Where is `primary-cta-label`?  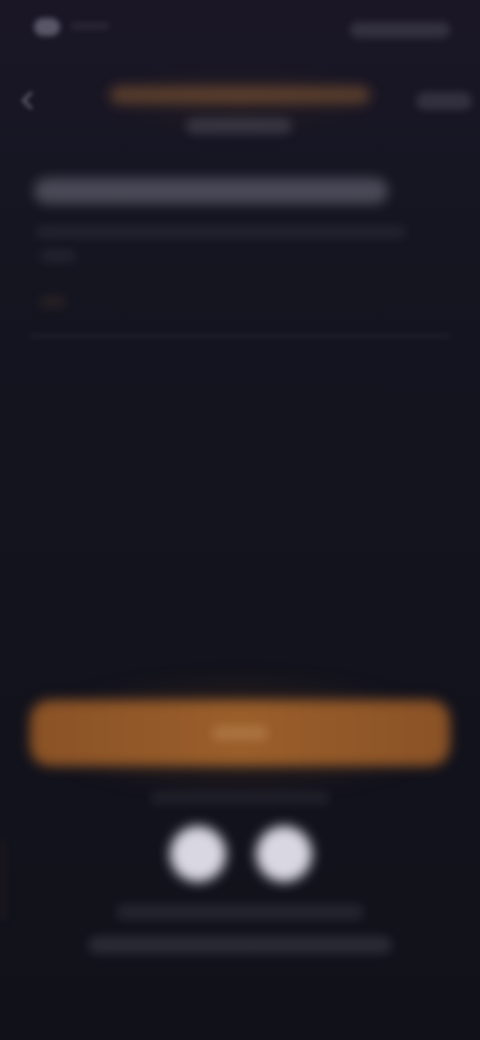 primary-cta-label is located at coordinates (240, 733).